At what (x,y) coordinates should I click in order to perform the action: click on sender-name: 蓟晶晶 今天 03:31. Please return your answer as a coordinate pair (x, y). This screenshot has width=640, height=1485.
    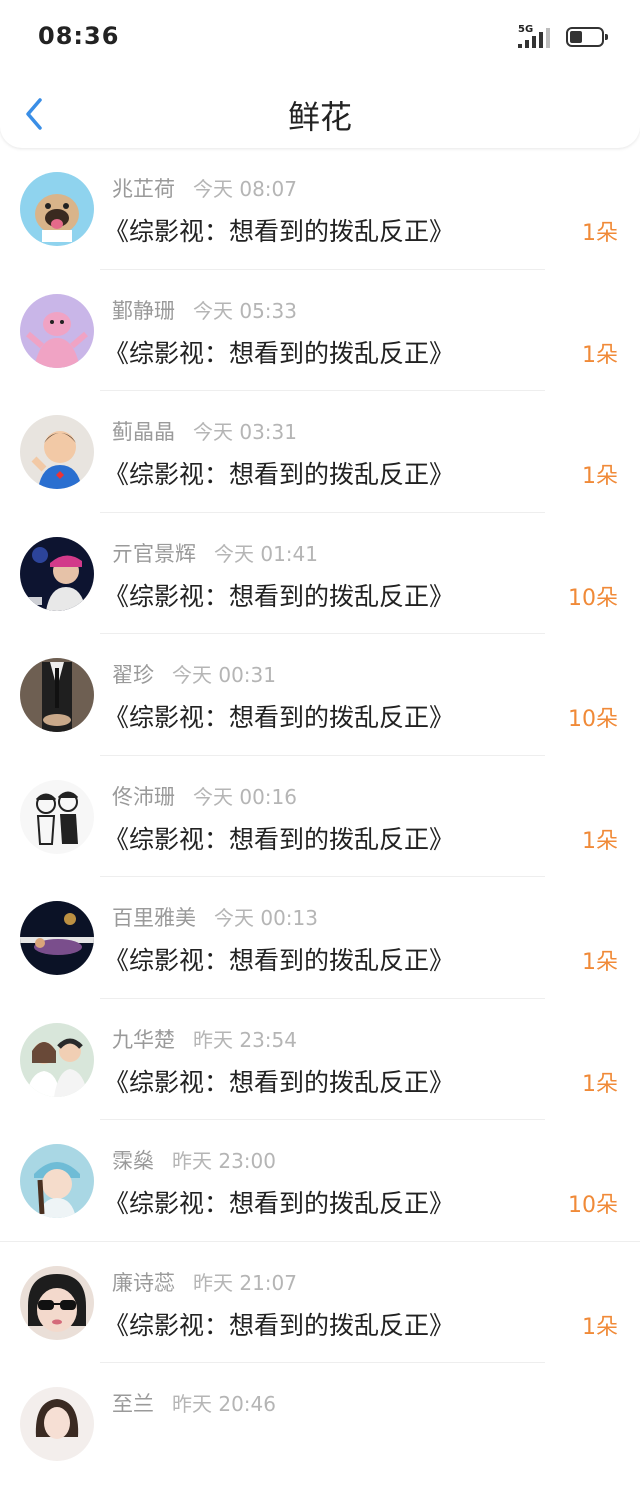
    Looking at the image, I should click on (204, 432).